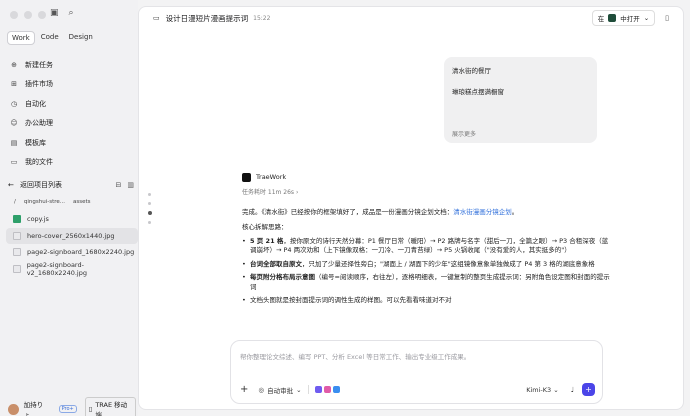 Image resolution: width=690 pixels, height=416 pixels. Describe the element at coordinates (14, 162) in the screenshot. I see `folder-icon: ▭` at that location.